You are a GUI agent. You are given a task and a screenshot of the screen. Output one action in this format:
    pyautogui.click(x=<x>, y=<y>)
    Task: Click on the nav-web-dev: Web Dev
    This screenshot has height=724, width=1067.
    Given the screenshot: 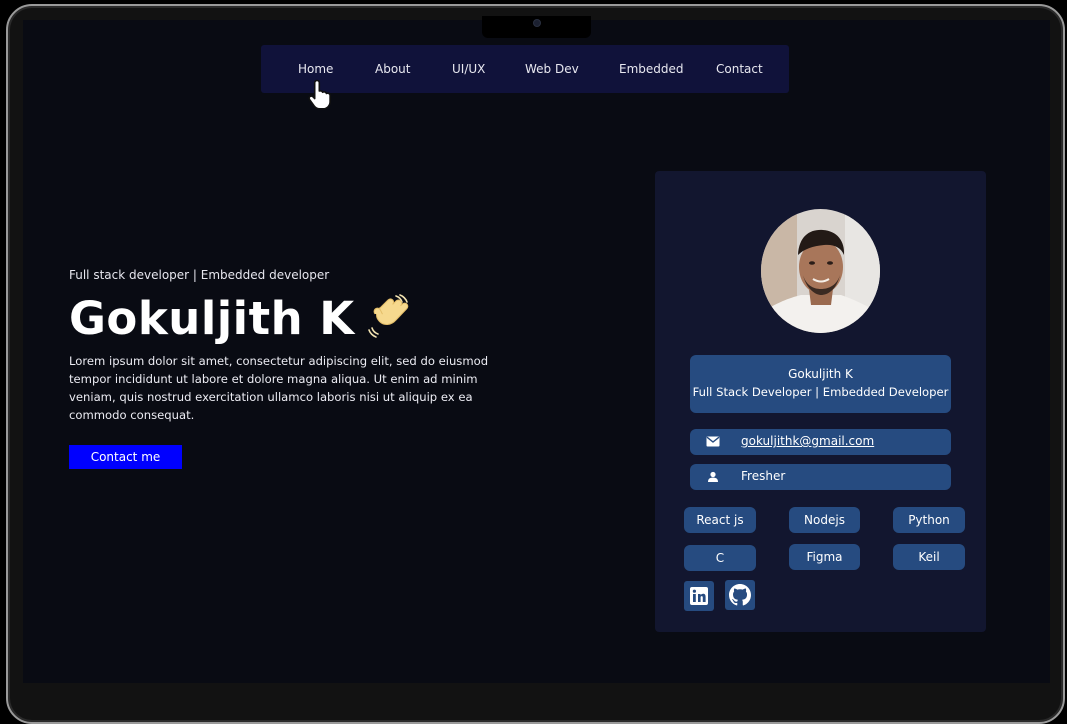 What is the action you would take?
    pyautogui.click(x=552, y=69)
    